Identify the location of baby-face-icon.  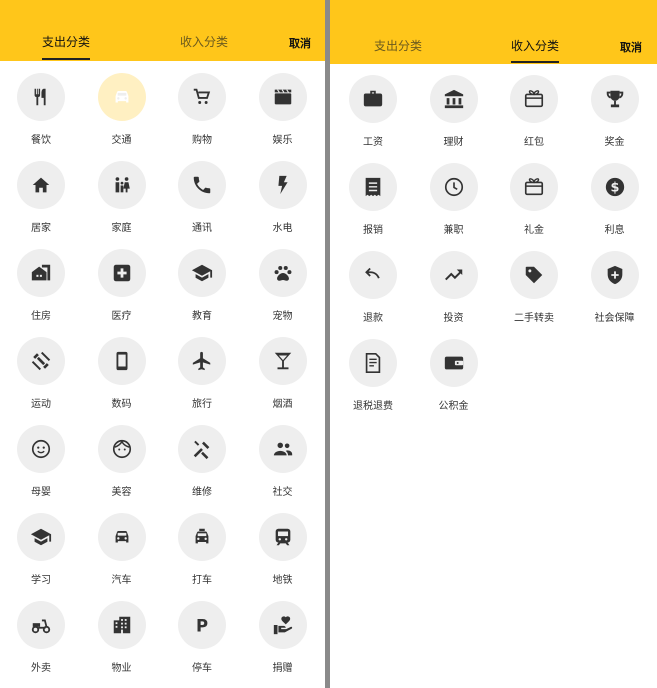
(41, 449).